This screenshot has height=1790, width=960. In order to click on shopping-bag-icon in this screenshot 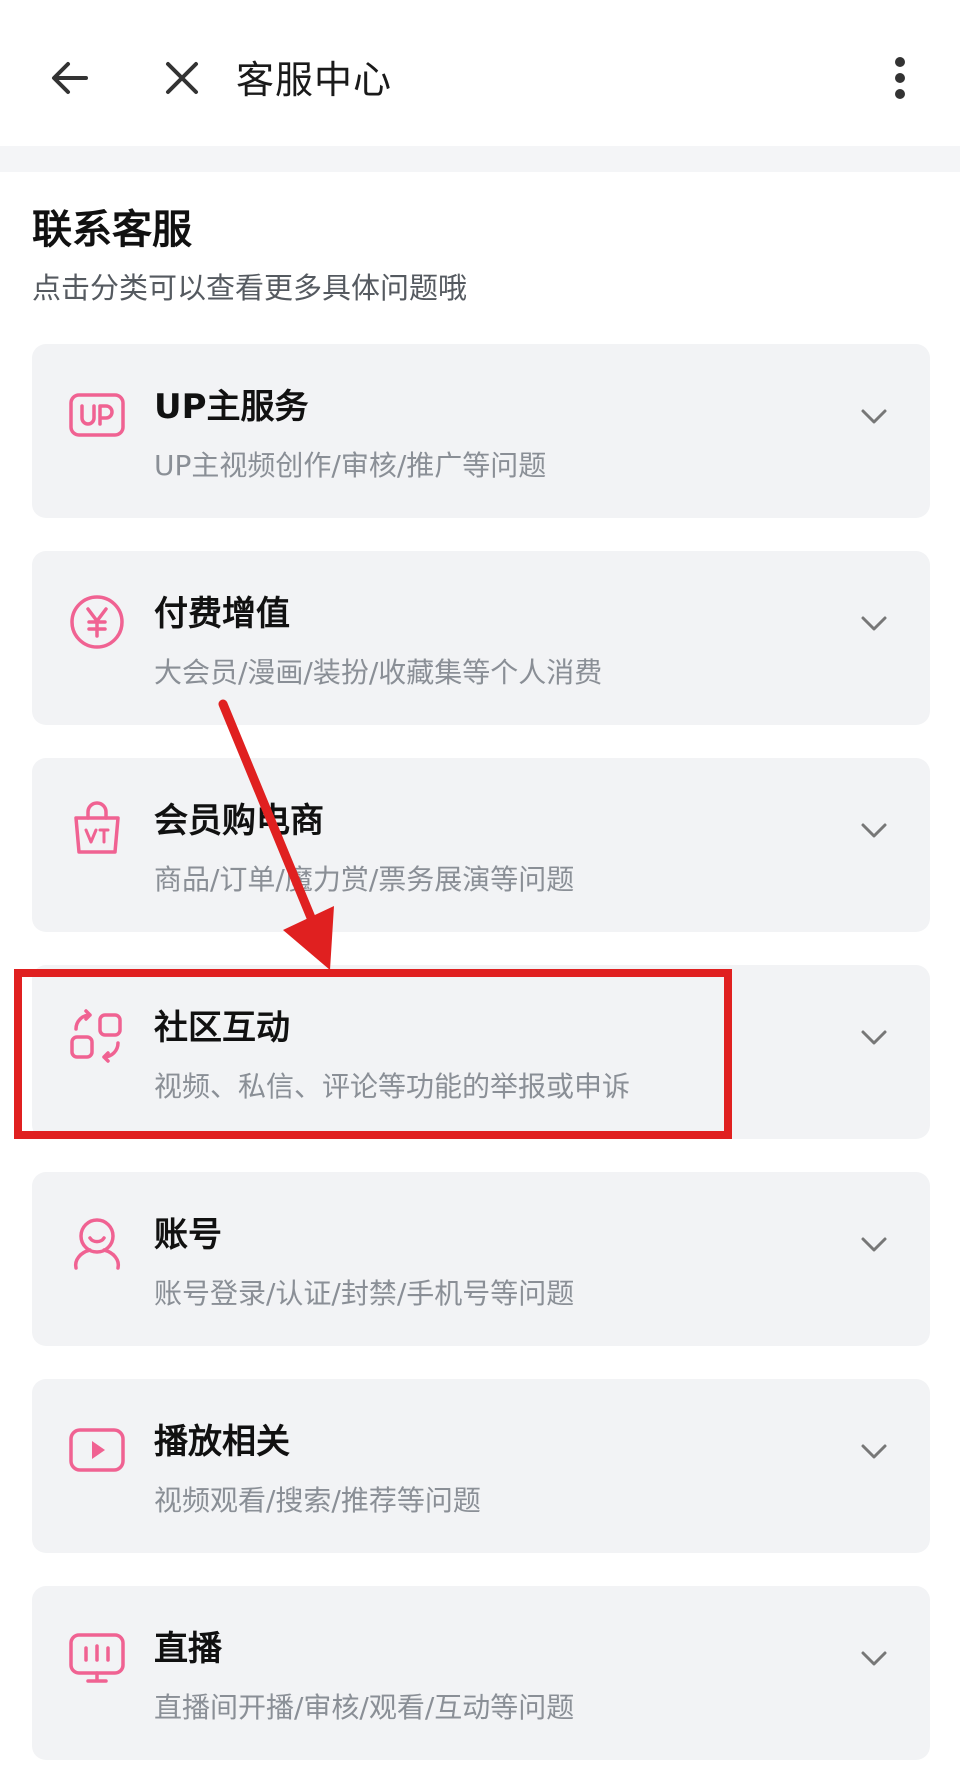, I will do `click(97, 829)`.